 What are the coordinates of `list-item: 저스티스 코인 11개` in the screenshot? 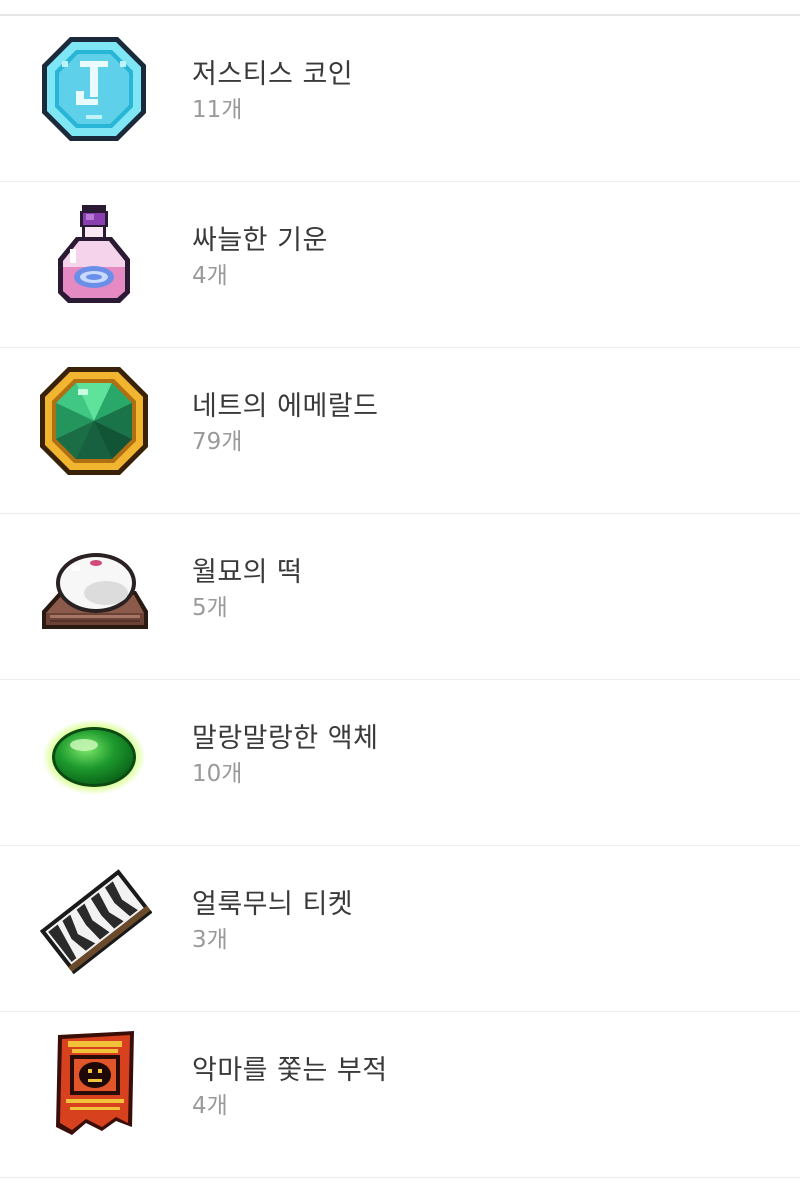 It's located at (400, 99).